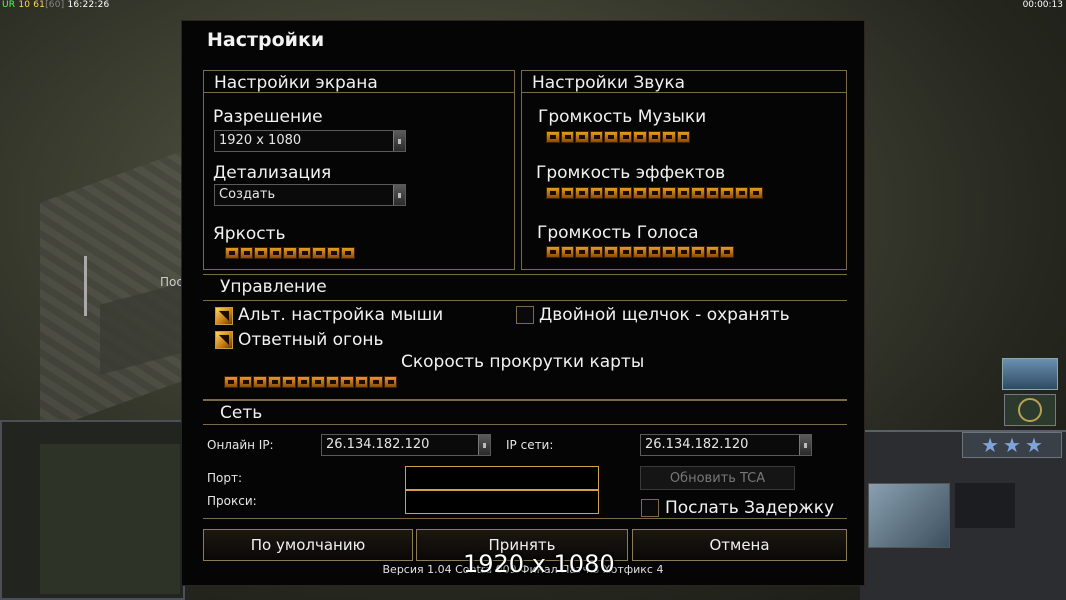 This screenshot has width=1066, height=600. Describe the element at coordinates (268, 117) in the screenshot. I see `resolution-label: Разрешение` at that location.